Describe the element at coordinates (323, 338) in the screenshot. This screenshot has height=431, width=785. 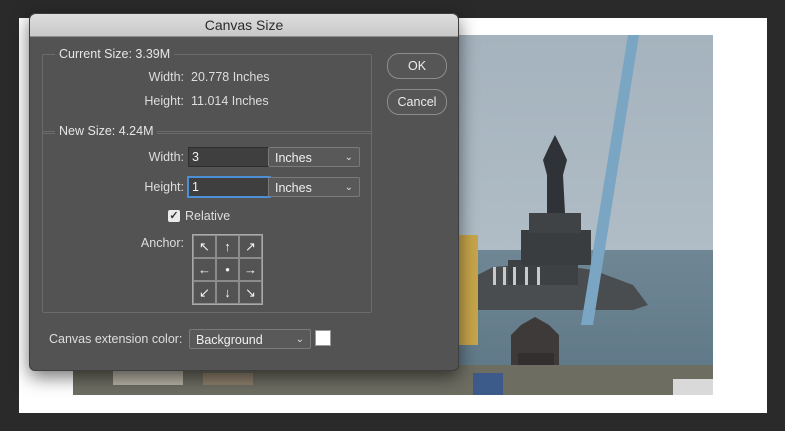
I see `extension-color-swatch` at that location.